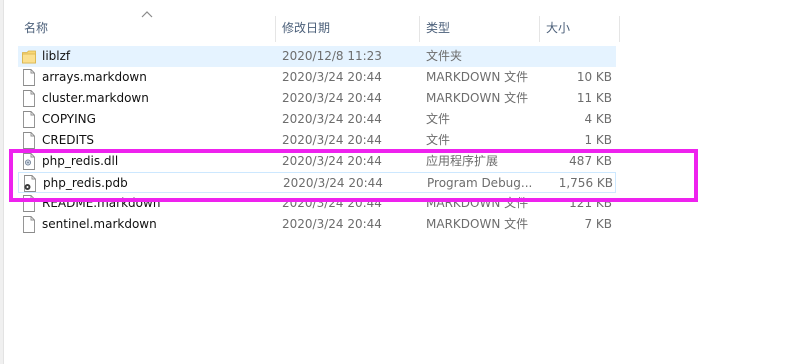 This screenshot has width=808, height=364. I want to click on file-name: liblzf, so click(56, 56).